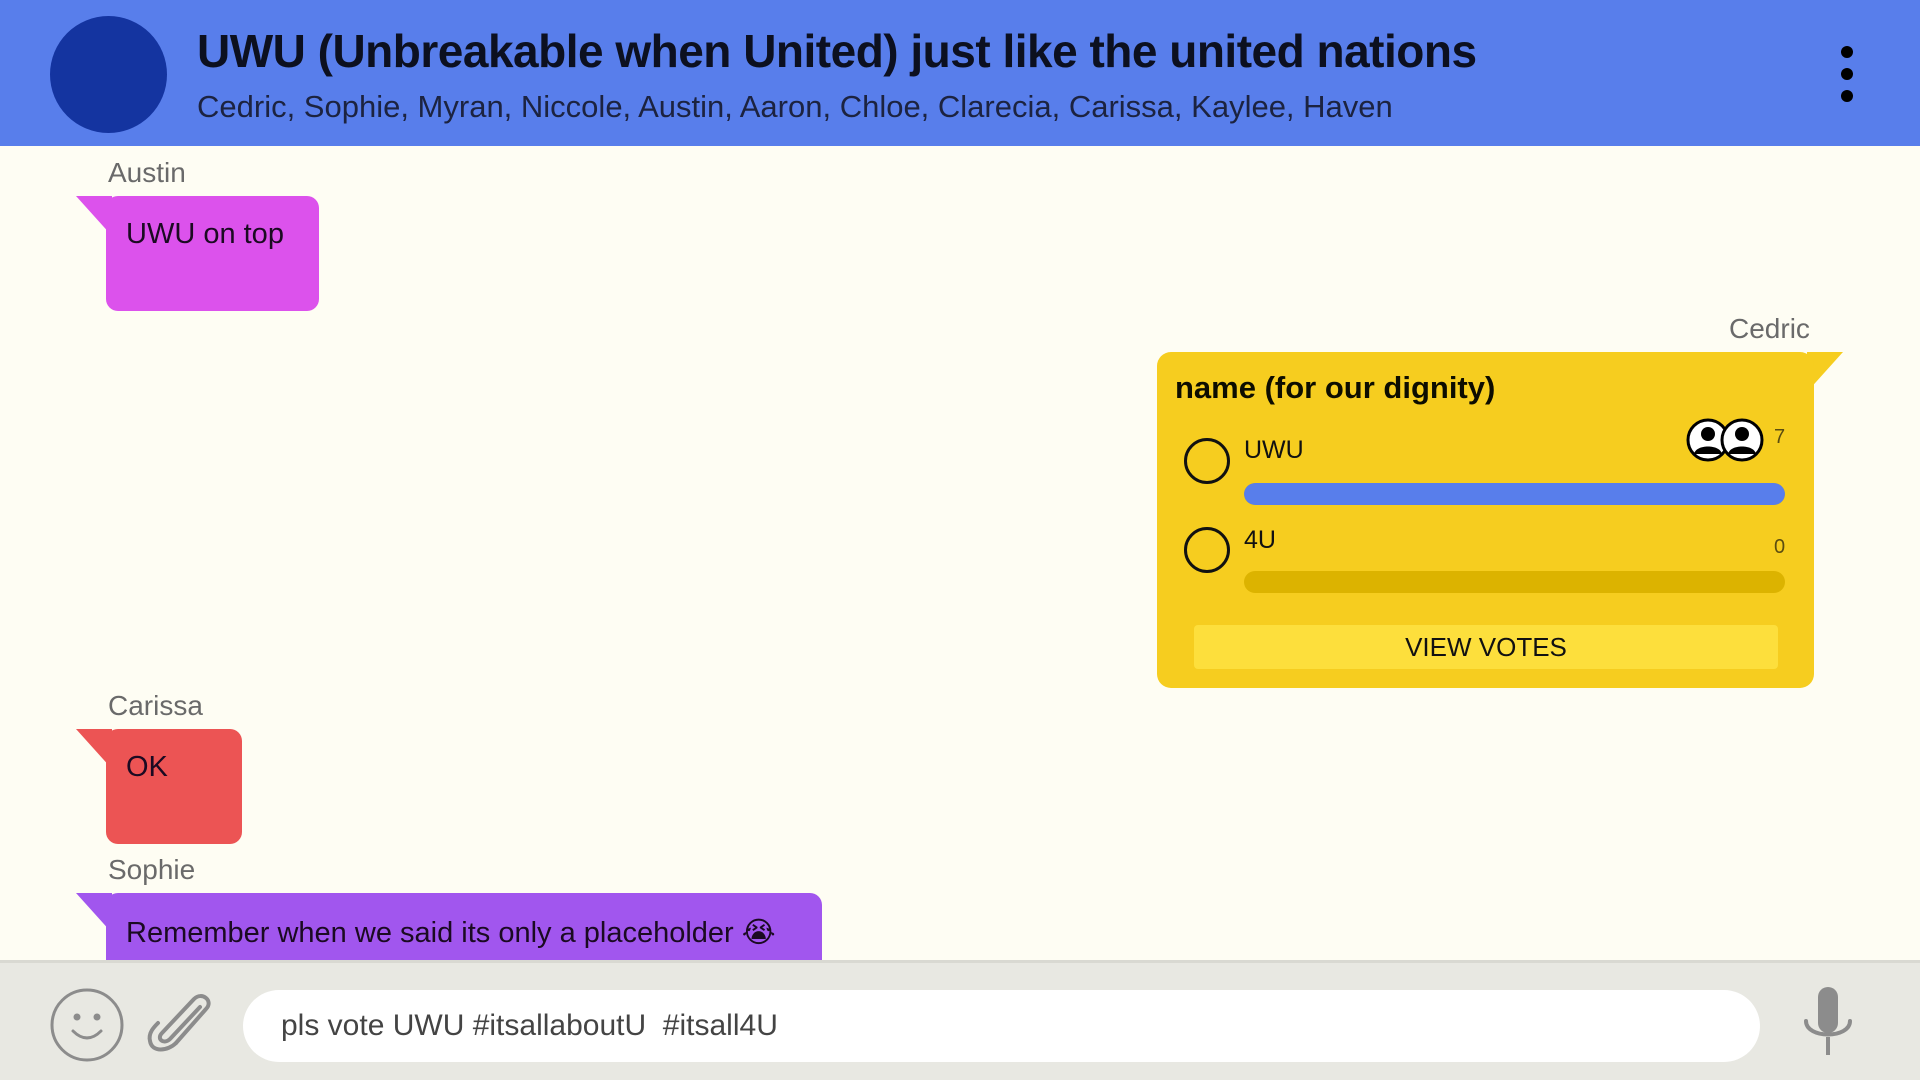 This screenshot has height=1080, width=1920. What do you see at coordinates (155, 705) in the screenshot?
I see `message-sender: Carissa` at bounding box center [155, 705].